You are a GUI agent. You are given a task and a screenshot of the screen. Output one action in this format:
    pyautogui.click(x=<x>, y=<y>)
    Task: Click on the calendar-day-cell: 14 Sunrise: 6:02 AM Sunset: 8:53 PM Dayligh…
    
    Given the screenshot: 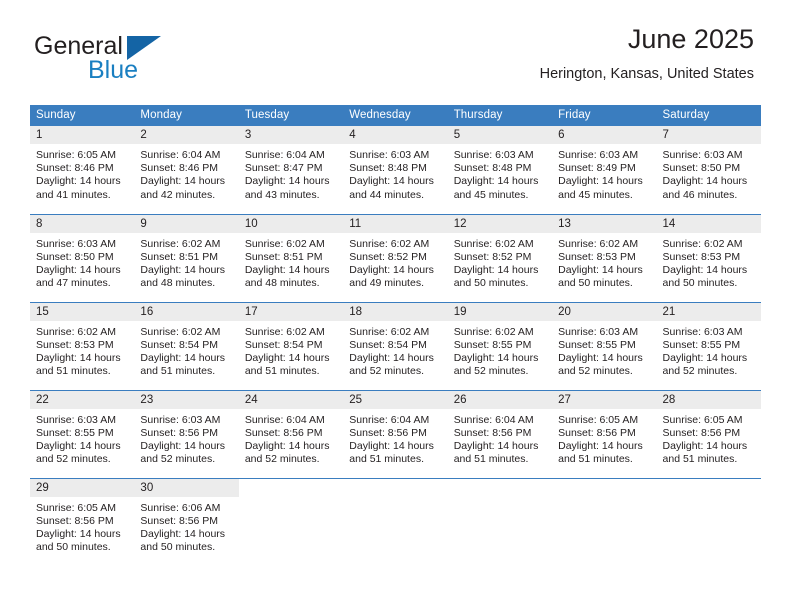 What is the action you would take?
    pyautogui.click(x=708, y=257)
    